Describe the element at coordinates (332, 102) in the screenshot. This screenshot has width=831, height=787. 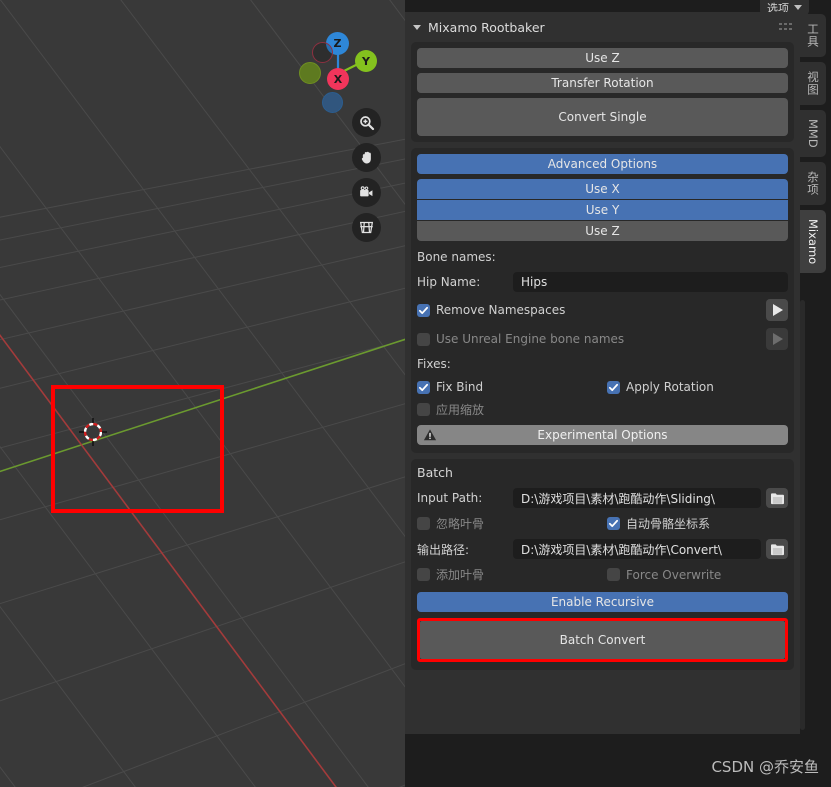
I see `gizmo-axis-neg-z` at that location.